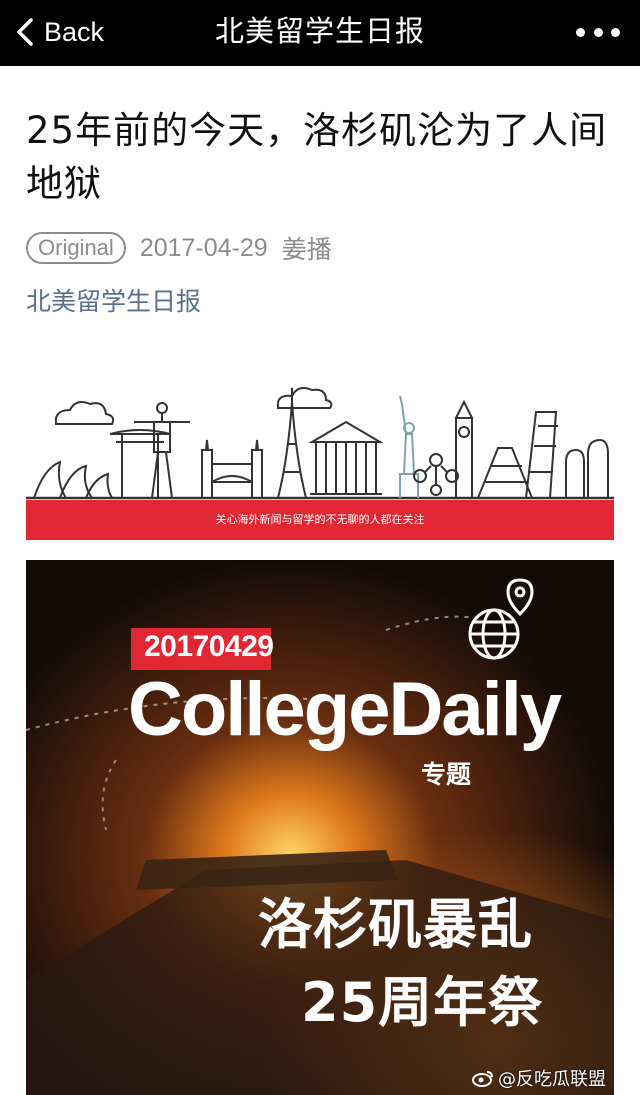 This screenshot has height=1095, width=640. I want to click on original-badge: Original, so click(76, 248).